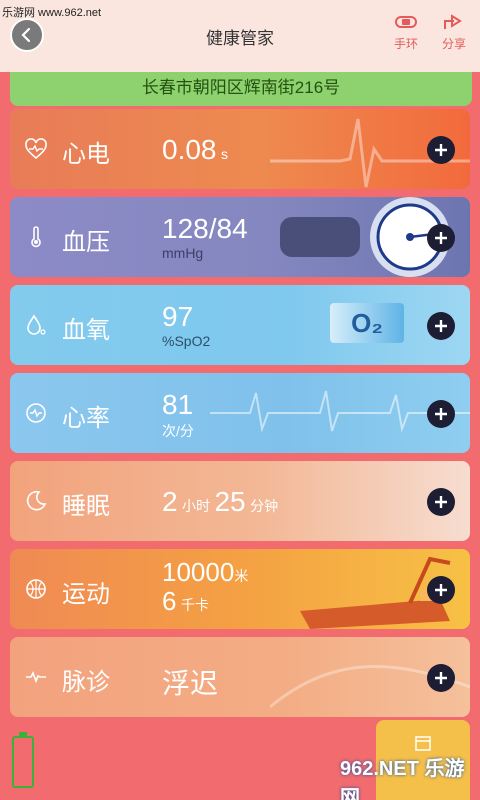  What do you see at coordinates (367, 323) in the screenshot?
I see `o2-badge: O₂` at bounding box center [367, 323].